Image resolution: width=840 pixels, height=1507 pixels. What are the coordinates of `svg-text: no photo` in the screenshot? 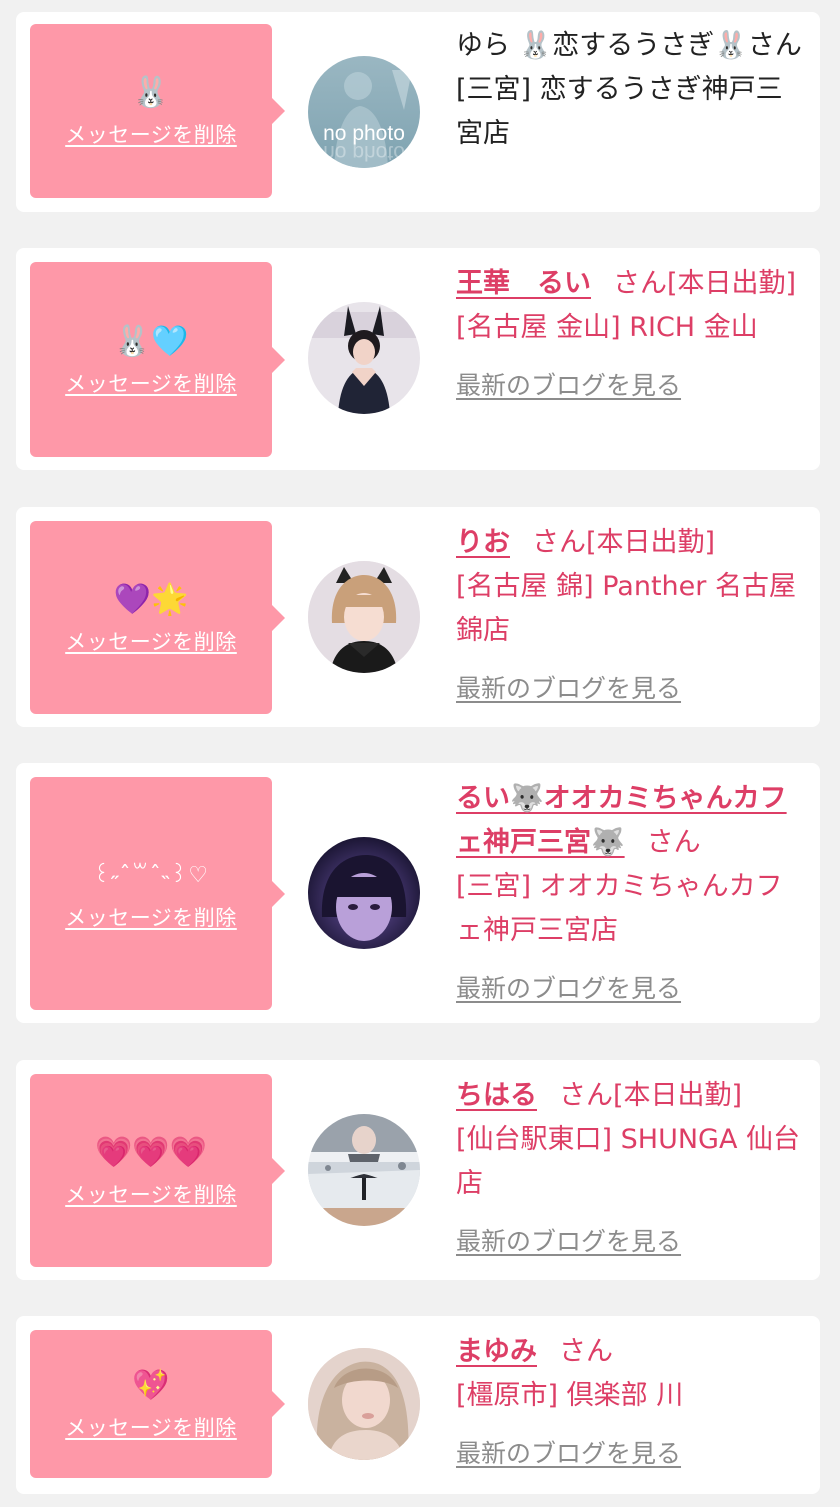 It's located at (364, 152).